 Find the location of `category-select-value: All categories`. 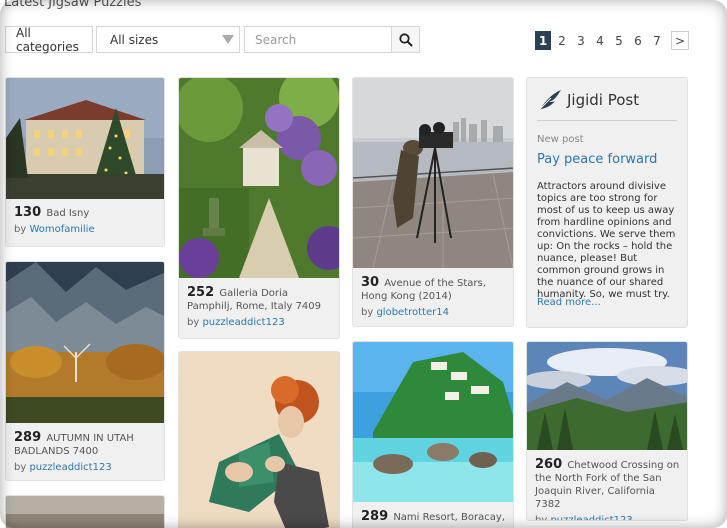

category-select-value: All categories is located at coordinates (47, 39).